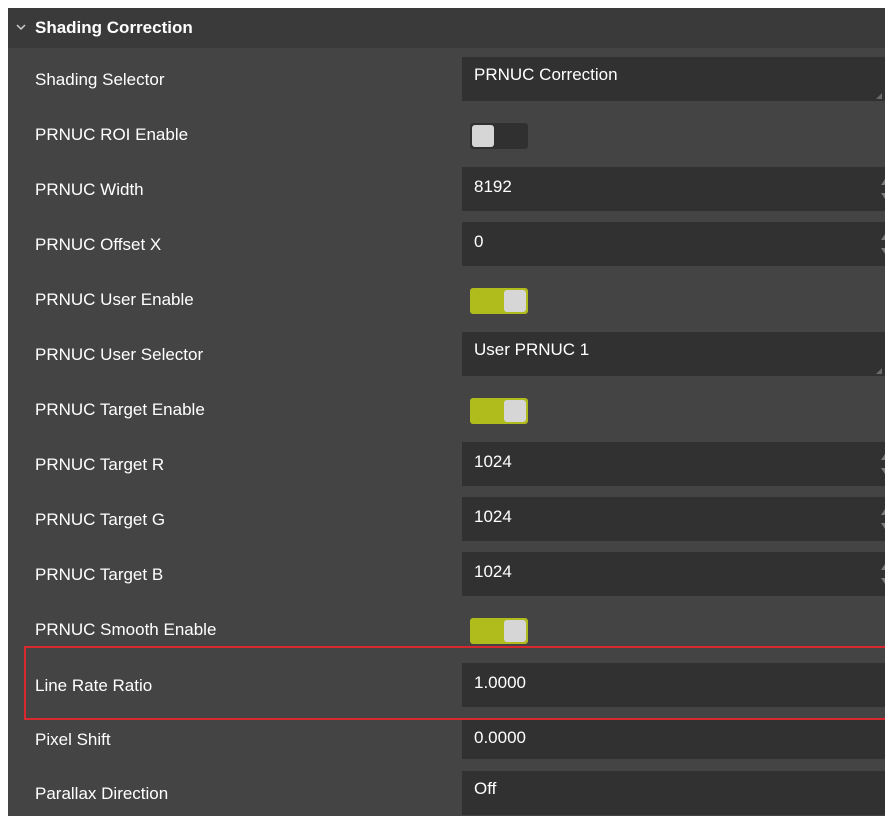 This screenshot has height=816, width=885. I want to click on row-prnuc-user-selector: PRNUC User Selector User PRNUC 1, so click(446, 354).